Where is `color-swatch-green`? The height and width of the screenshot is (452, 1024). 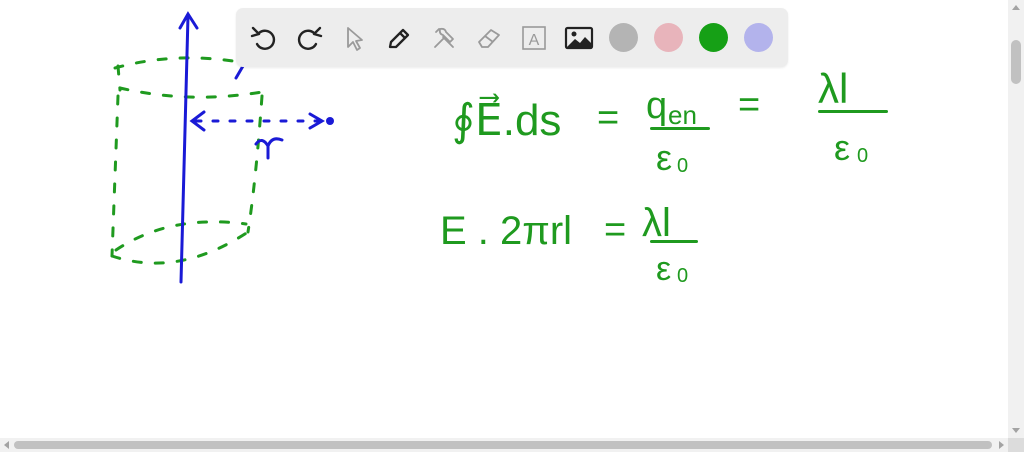 color-swatch-green is located at coordinates (713, 37).